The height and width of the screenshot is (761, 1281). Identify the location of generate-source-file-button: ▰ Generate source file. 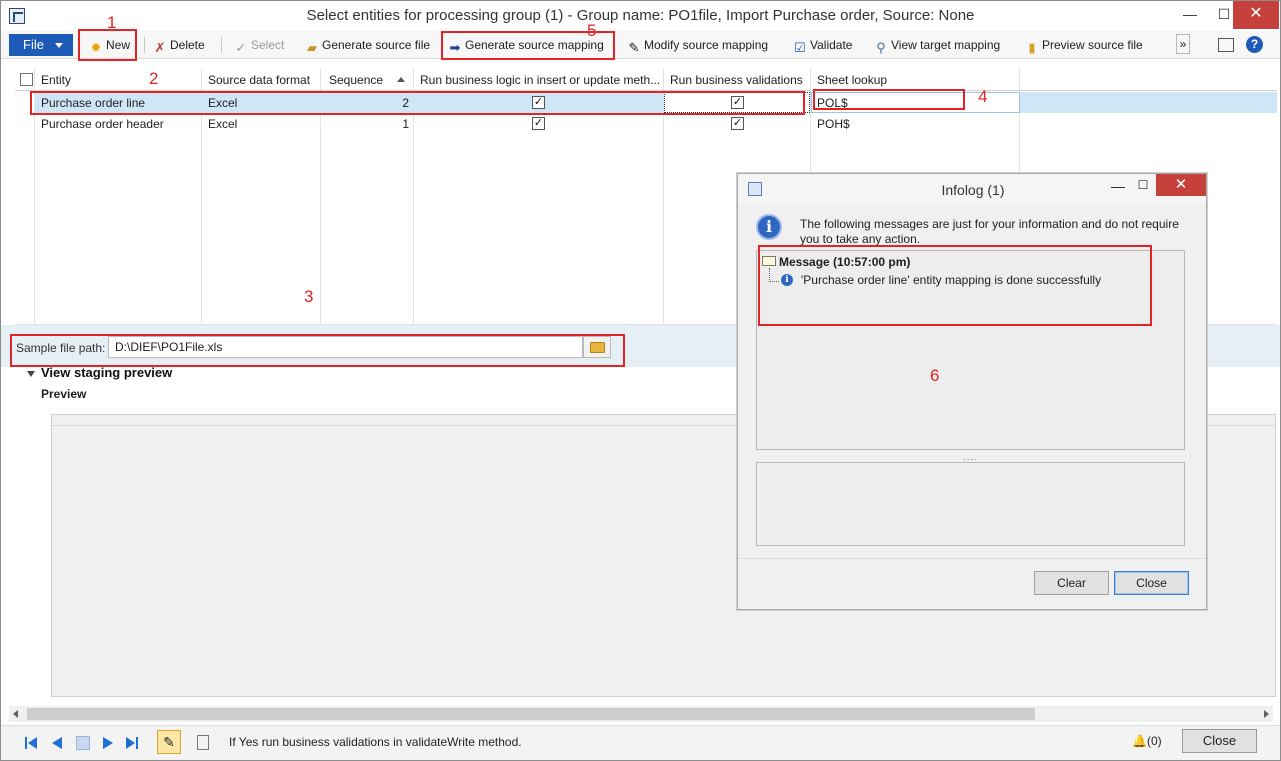
(367, 45).